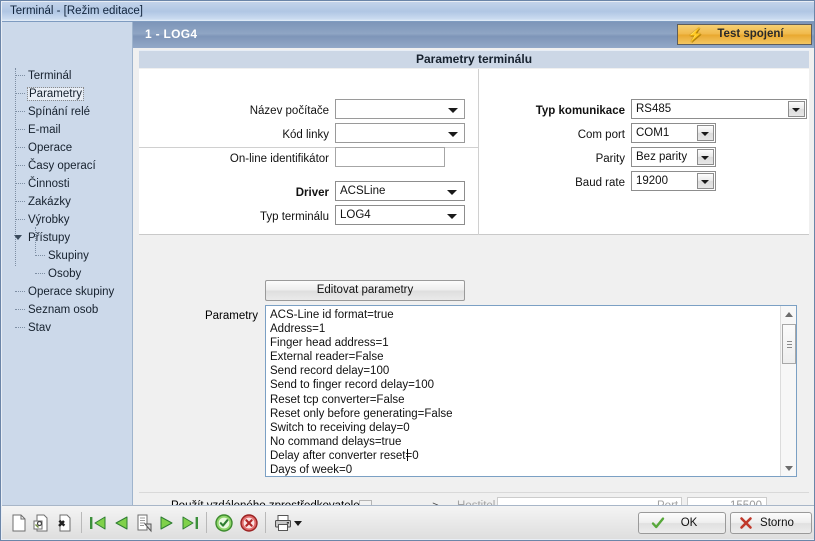 Image resolution: width=815 pixels, height=541 pixels. What do you see at coordinates (777, 523) in the screenshot?
I see `cancel-label: Storno` at bounding box center [777, 523].